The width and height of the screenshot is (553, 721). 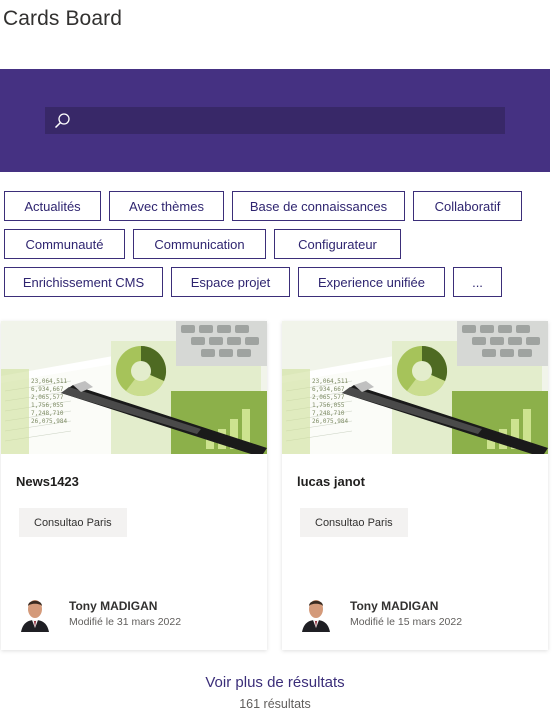 I want to click on show-more-link: Voir plus de résultats, so click(x=274, y=682).